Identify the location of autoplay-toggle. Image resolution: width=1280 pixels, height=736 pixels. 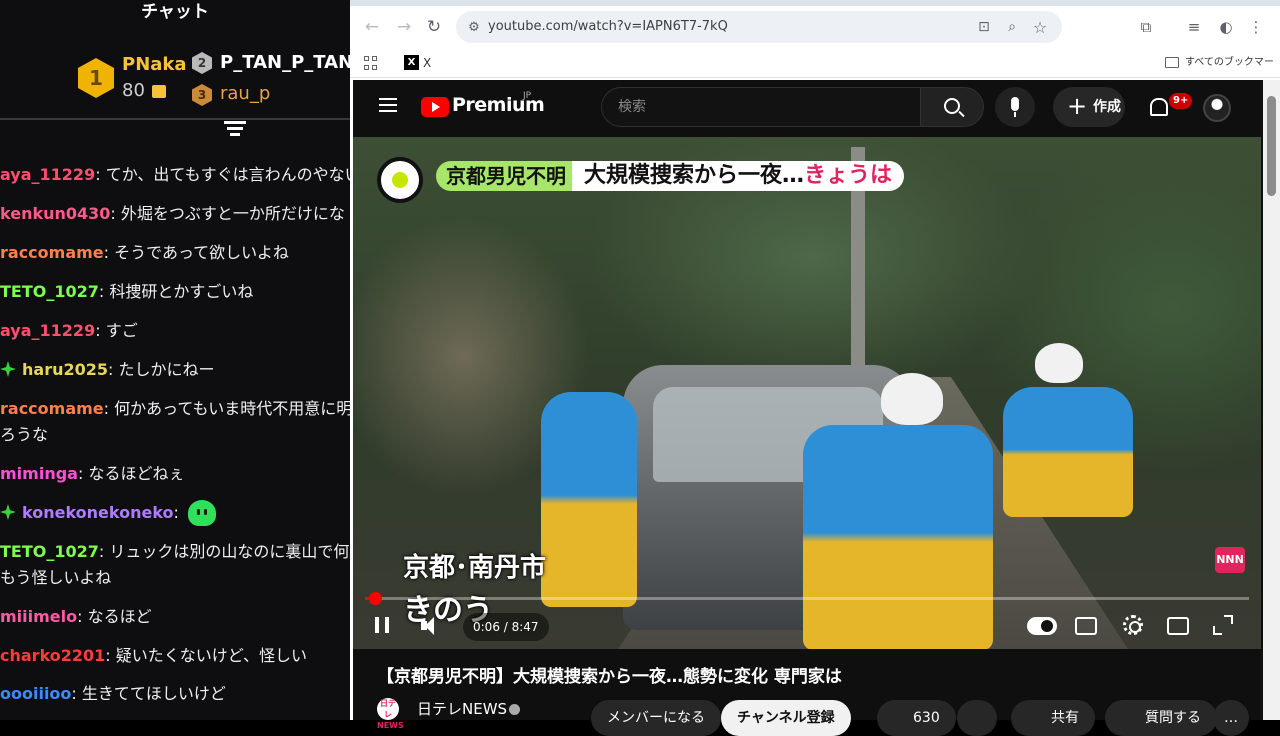
(1042, 626).